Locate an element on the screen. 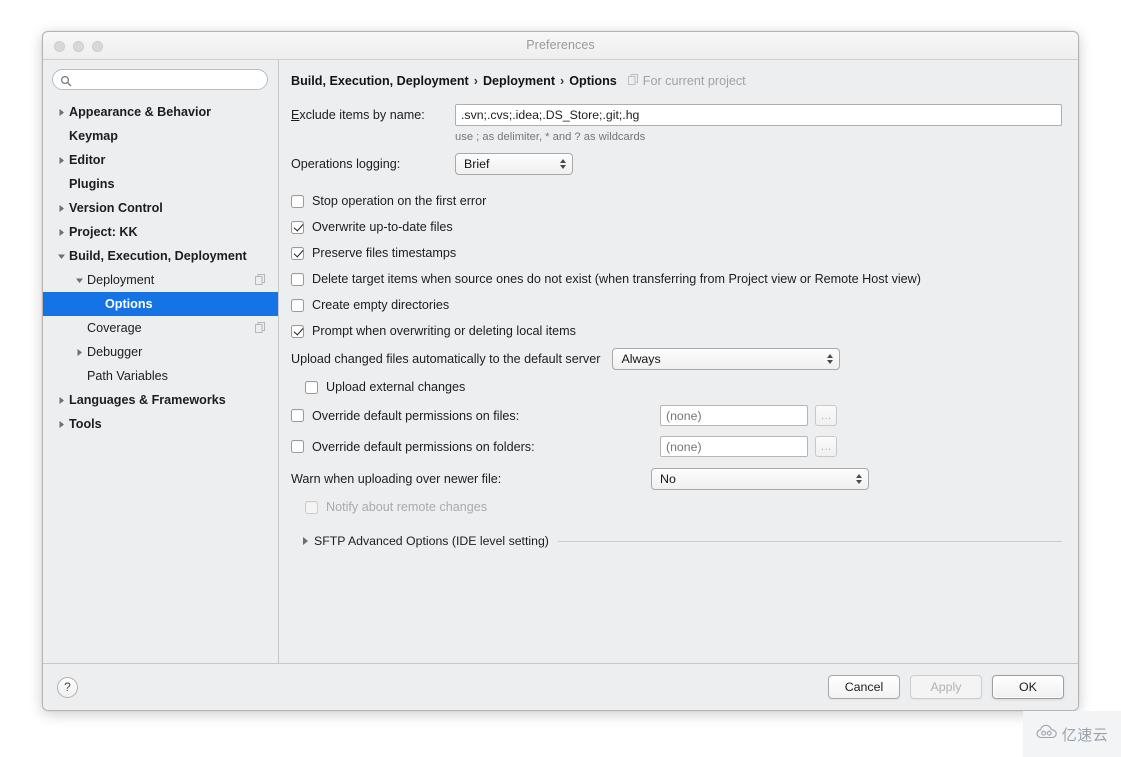 This screenshot has width=1121, height=757. sidebar-item-version-control: Version Control is located at coordinates (160, 208).